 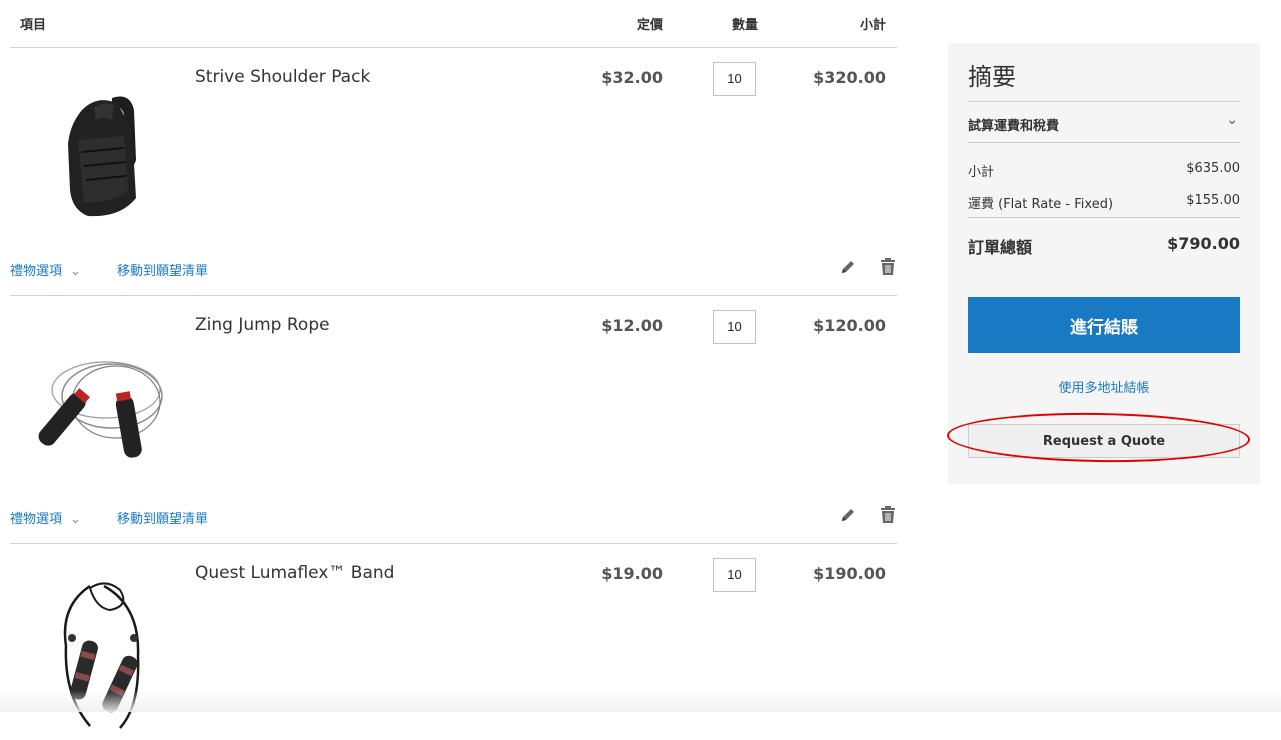 What do you see at coordinates (262, 325) in the screenshot?
I see `product-name: Zing Jump Rope` at bounding box center [262, 325].